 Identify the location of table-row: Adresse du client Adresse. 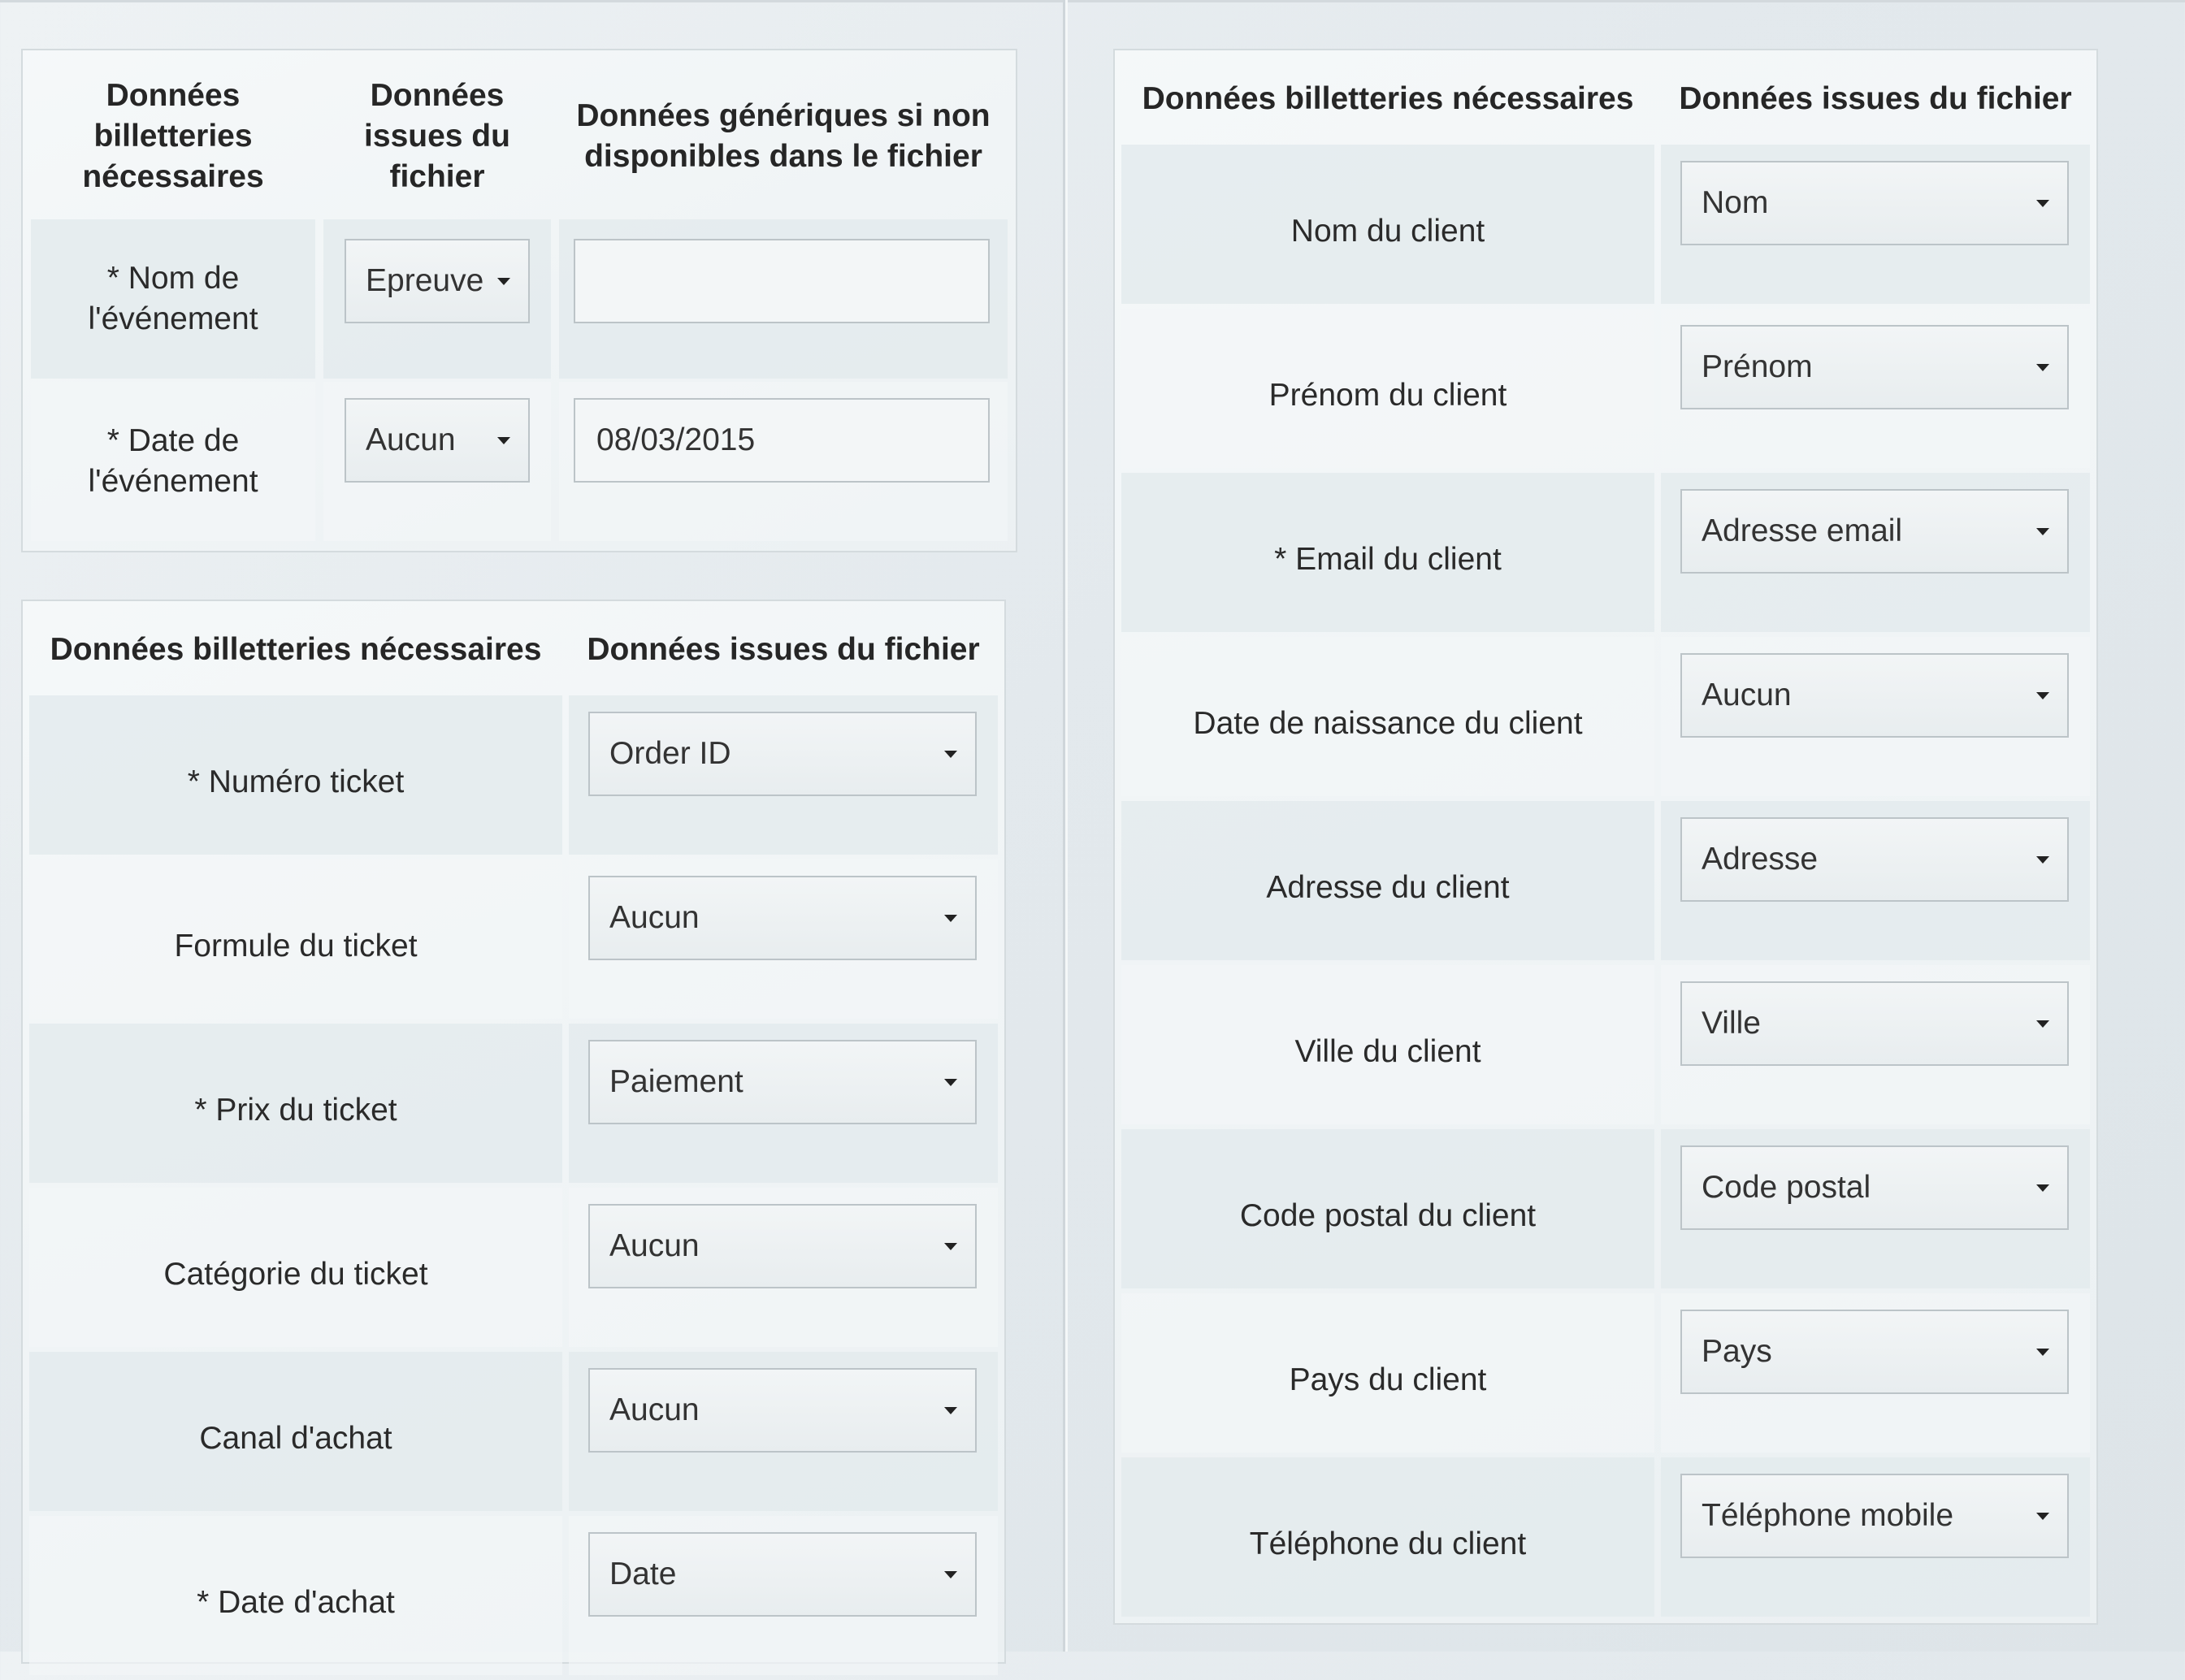
(1606, 881).